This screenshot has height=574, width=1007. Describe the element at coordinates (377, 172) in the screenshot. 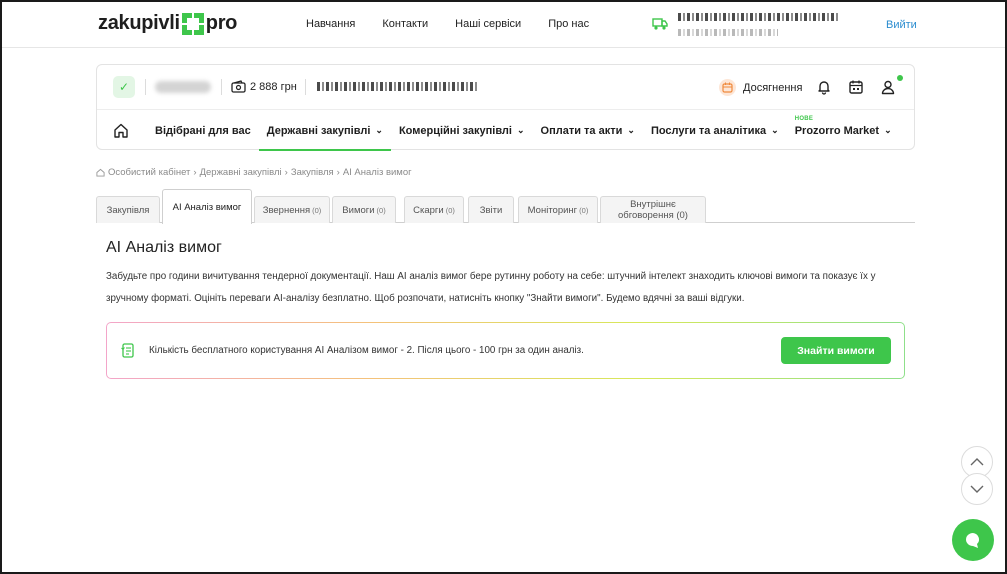

I see `breadcrumb-current: AI Аналіз вимог` at that location.